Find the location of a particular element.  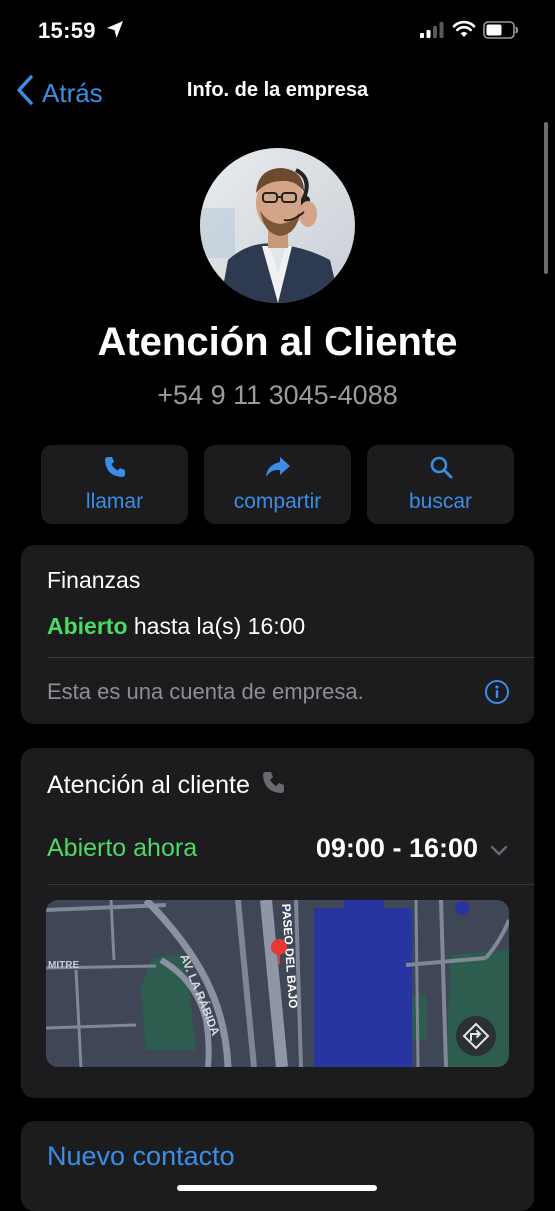

hours-card-header: Atención al cliente is located at coordinates (167, 785).